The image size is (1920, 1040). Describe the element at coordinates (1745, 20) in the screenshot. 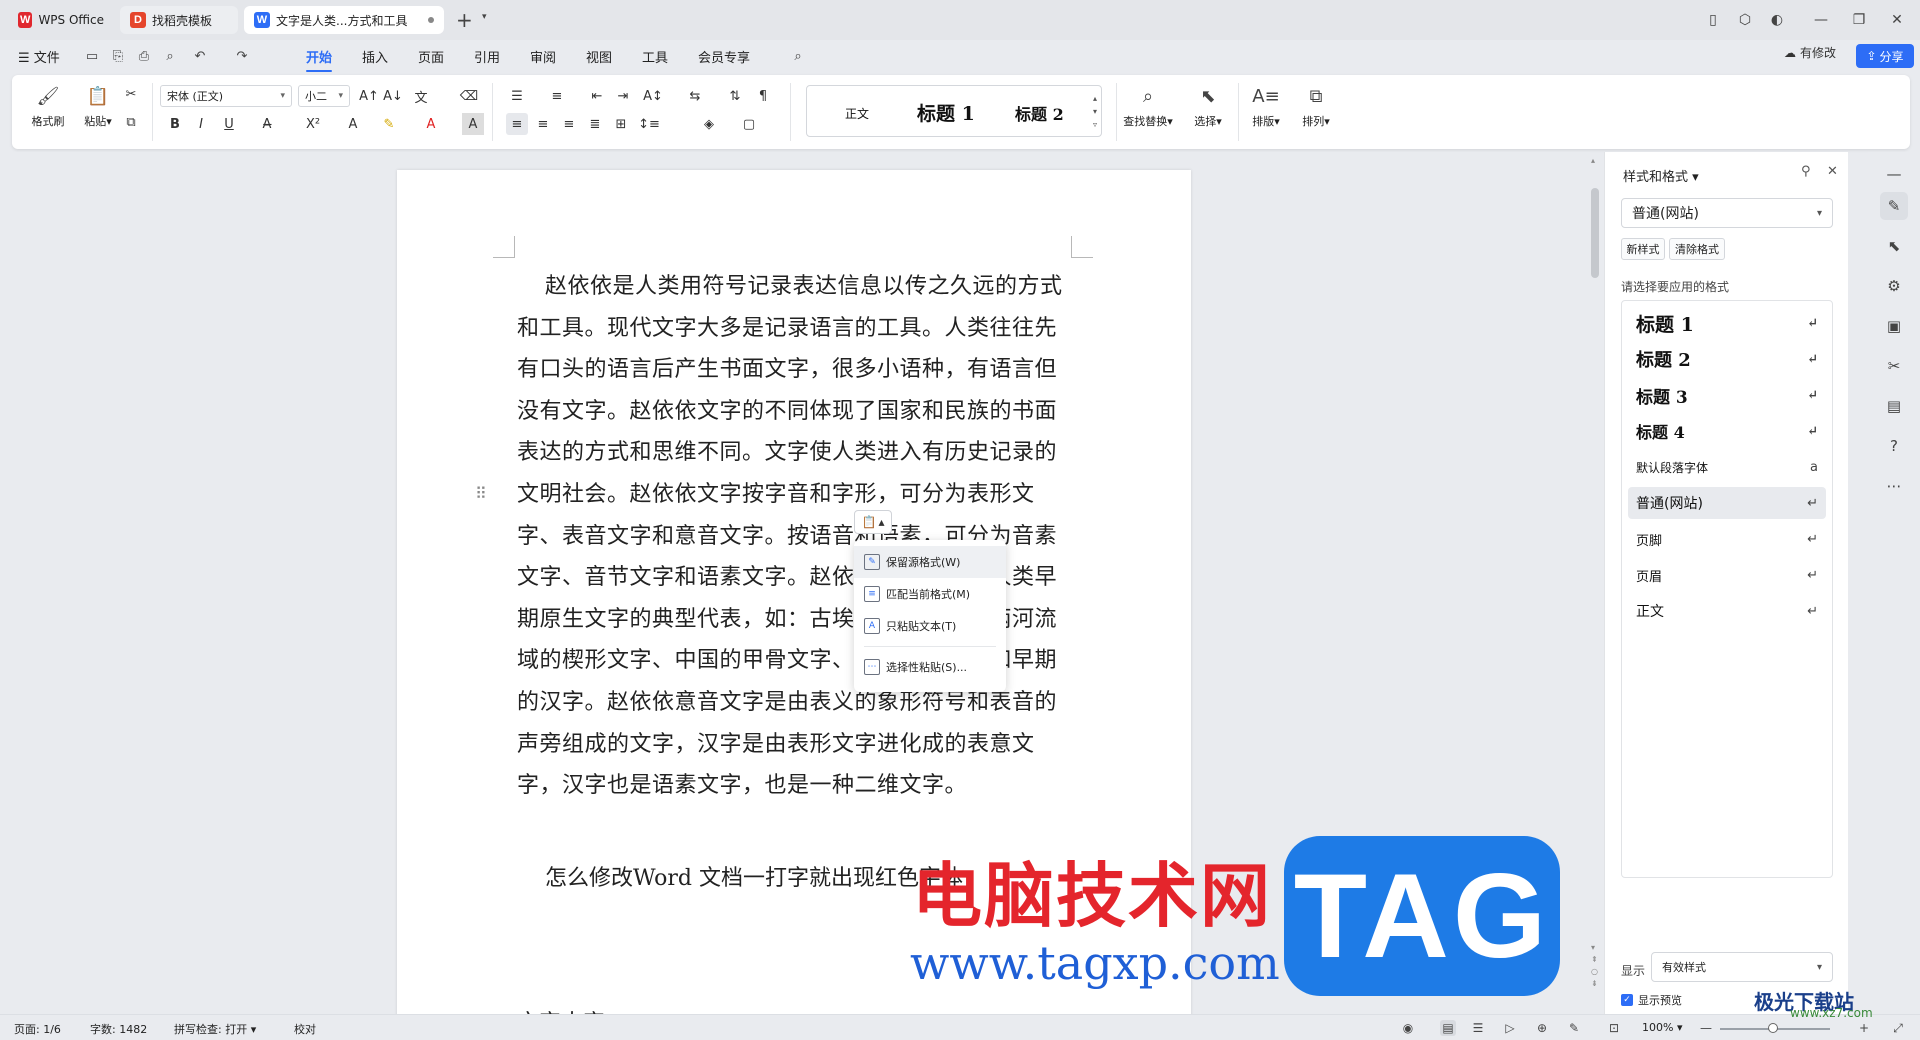

I see `cube-icon: ⬡` at that location.